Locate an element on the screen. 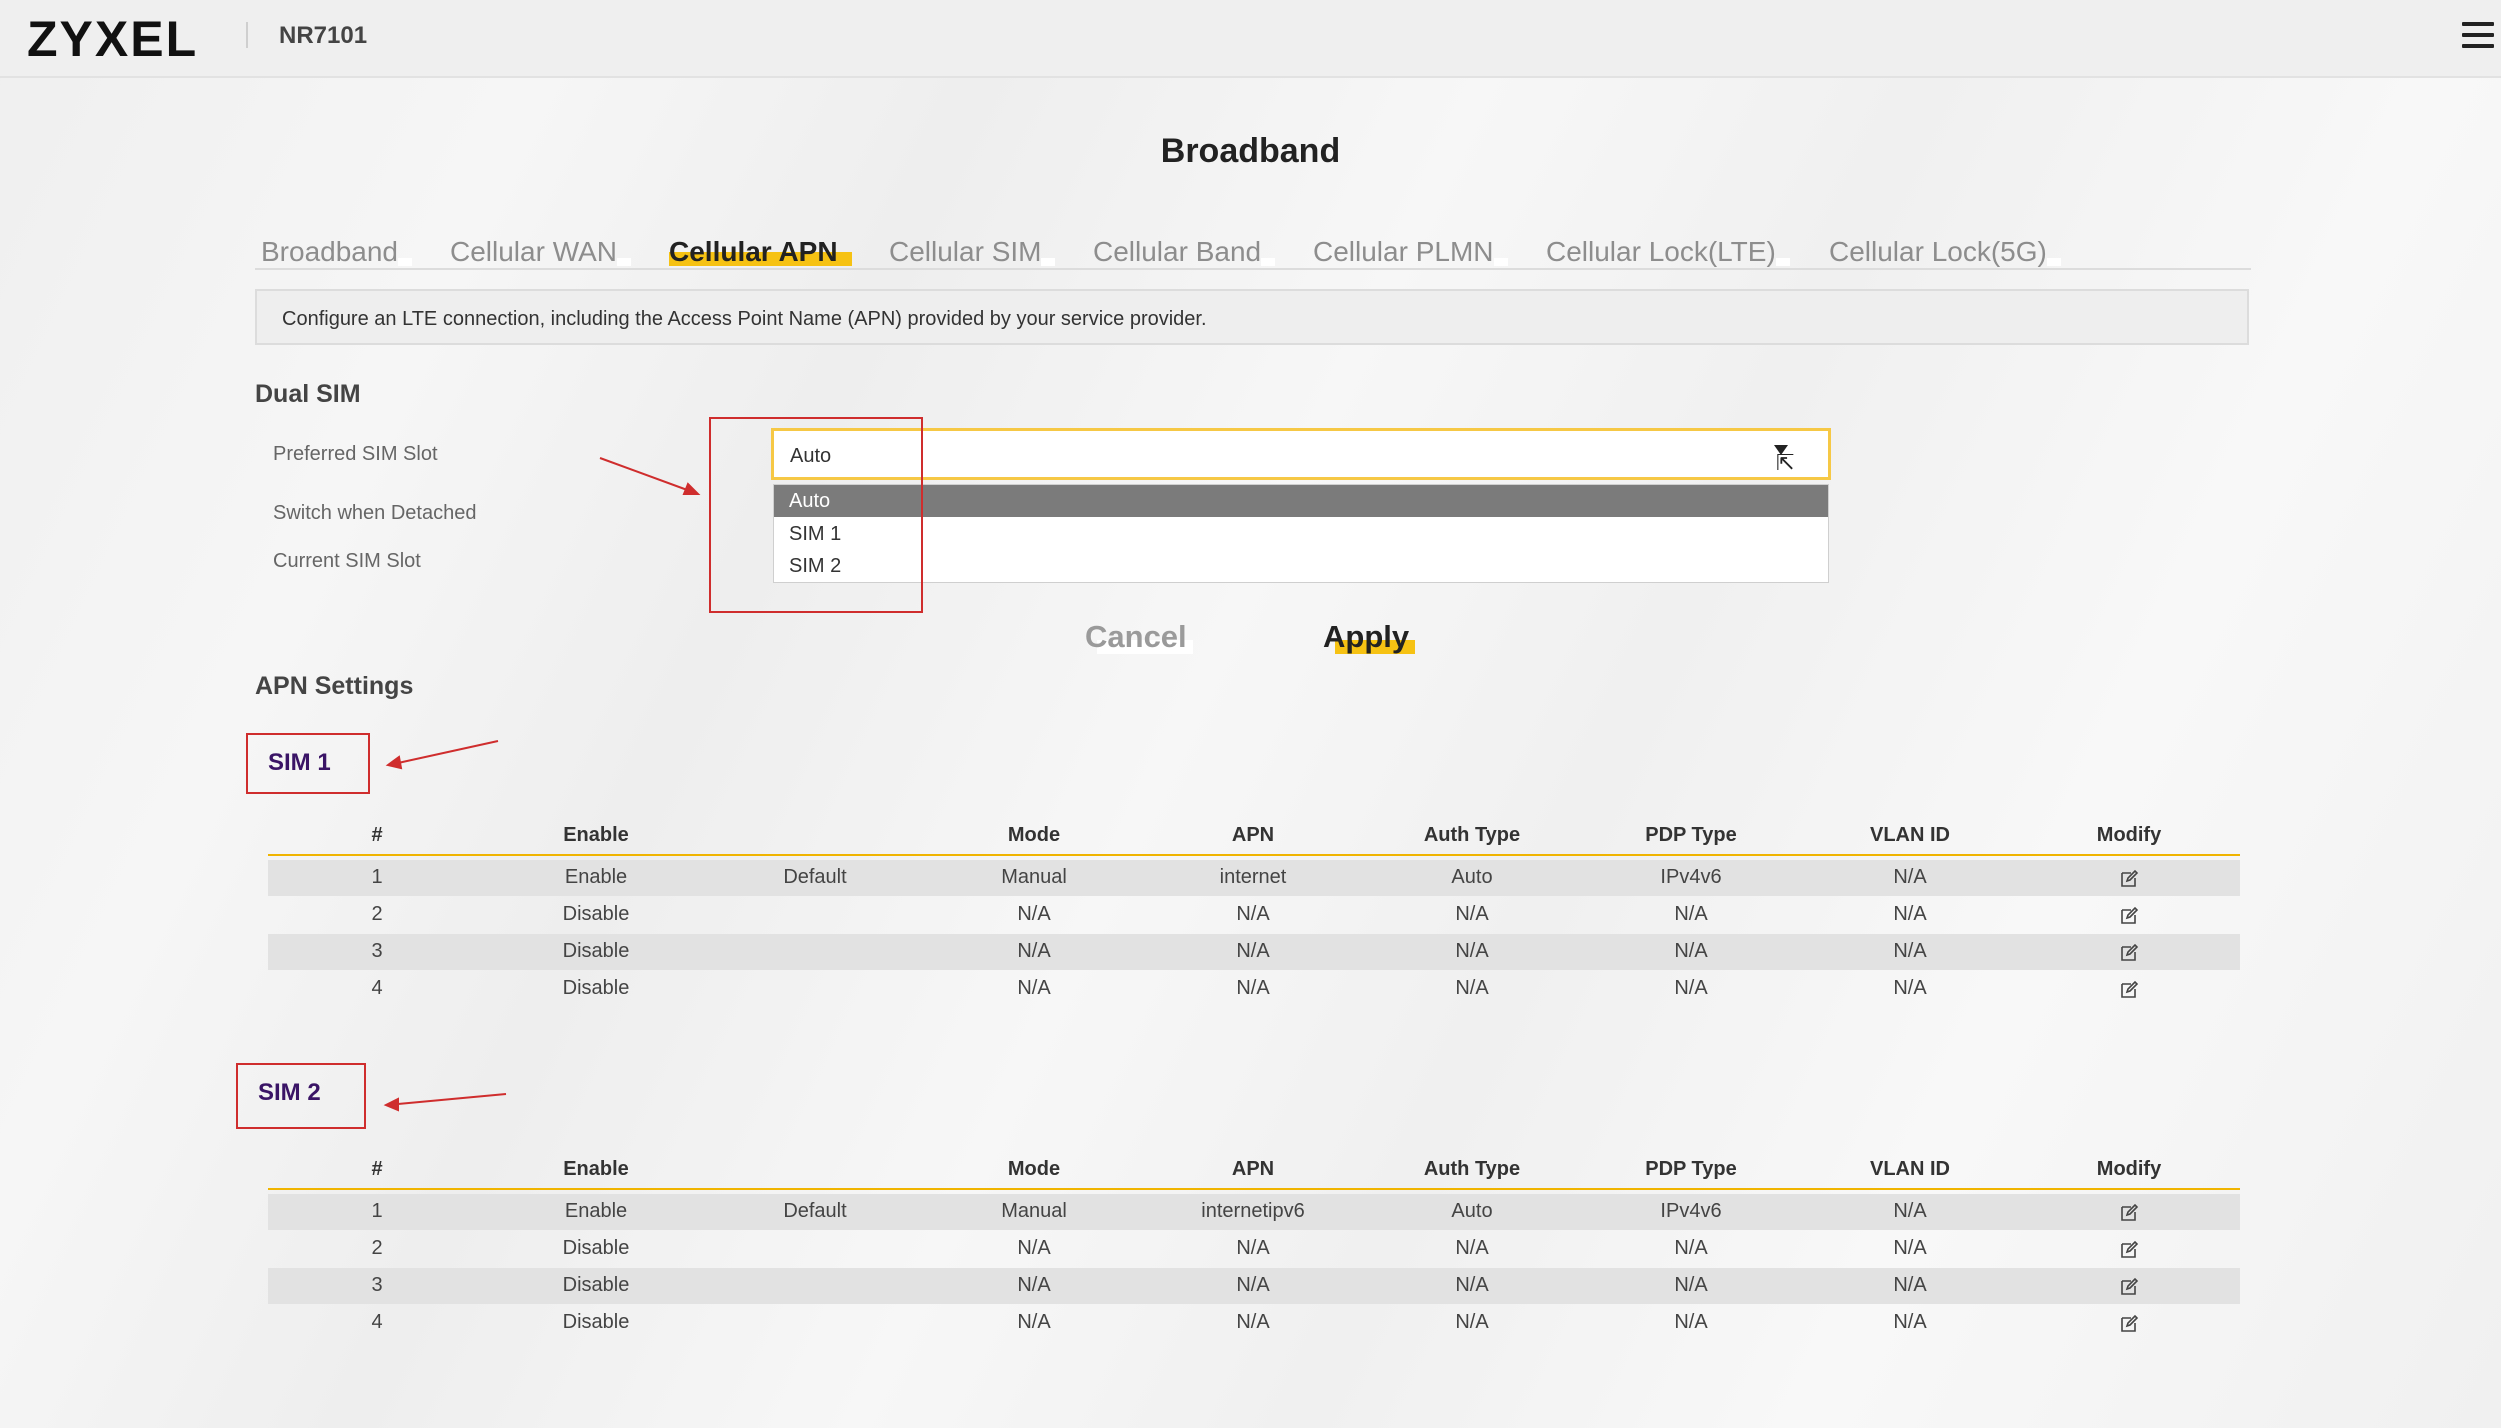 This screenshot has height=1428, width=2501. tab-cellular-wan: Cellular WAN is located at coordinates (540, 252).